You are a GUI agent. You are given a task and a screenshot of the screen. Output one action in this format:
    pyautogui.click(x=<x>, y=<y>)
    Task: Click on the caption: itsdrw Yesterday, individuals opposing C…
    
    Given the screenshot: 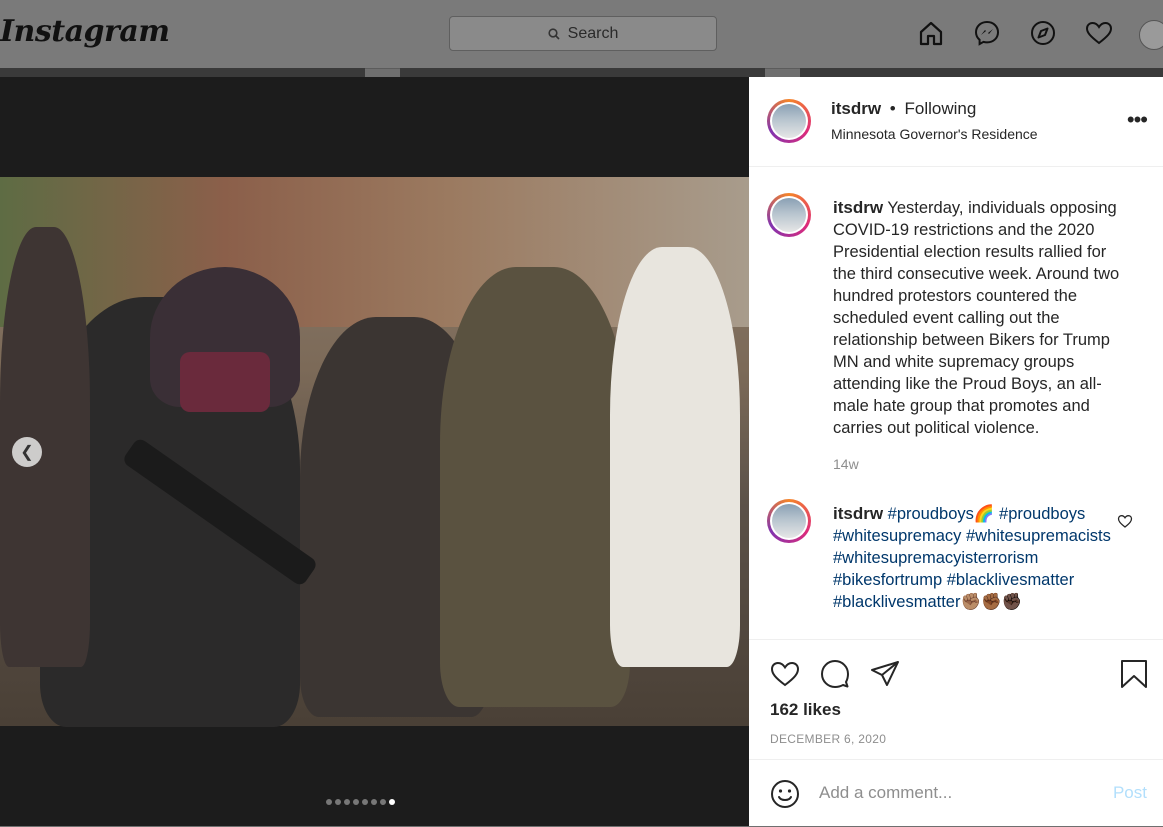 What is the action you would take?
    pyautogui.click(x=983, y=318)
    